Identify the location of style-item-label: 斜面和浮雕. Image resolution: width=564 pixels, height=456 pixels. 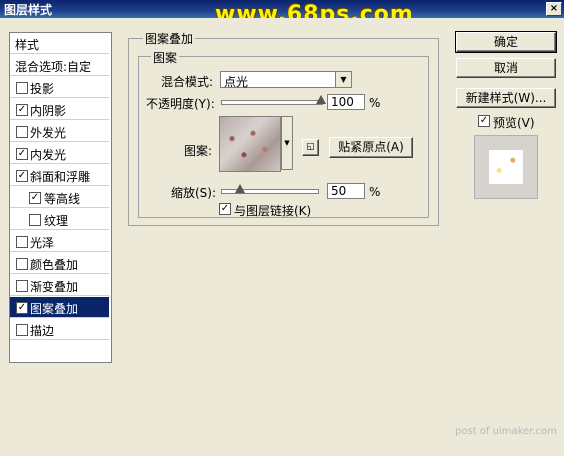
(60, 177).